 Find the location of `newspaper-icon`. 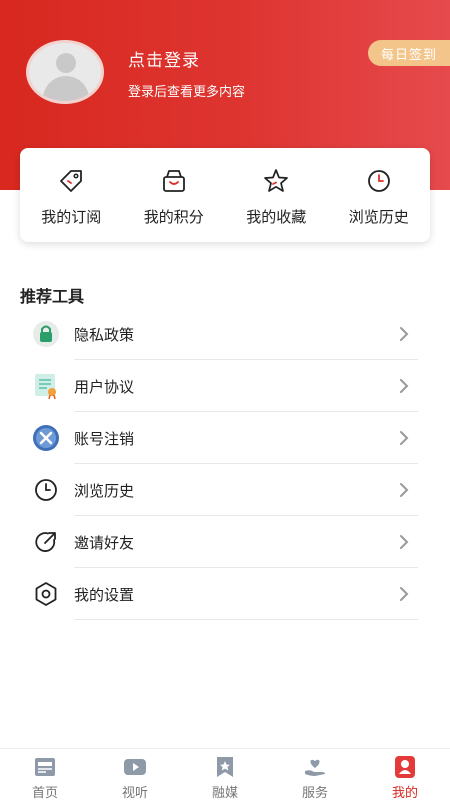

newspaper-icon is located at coordinates (45, 767).